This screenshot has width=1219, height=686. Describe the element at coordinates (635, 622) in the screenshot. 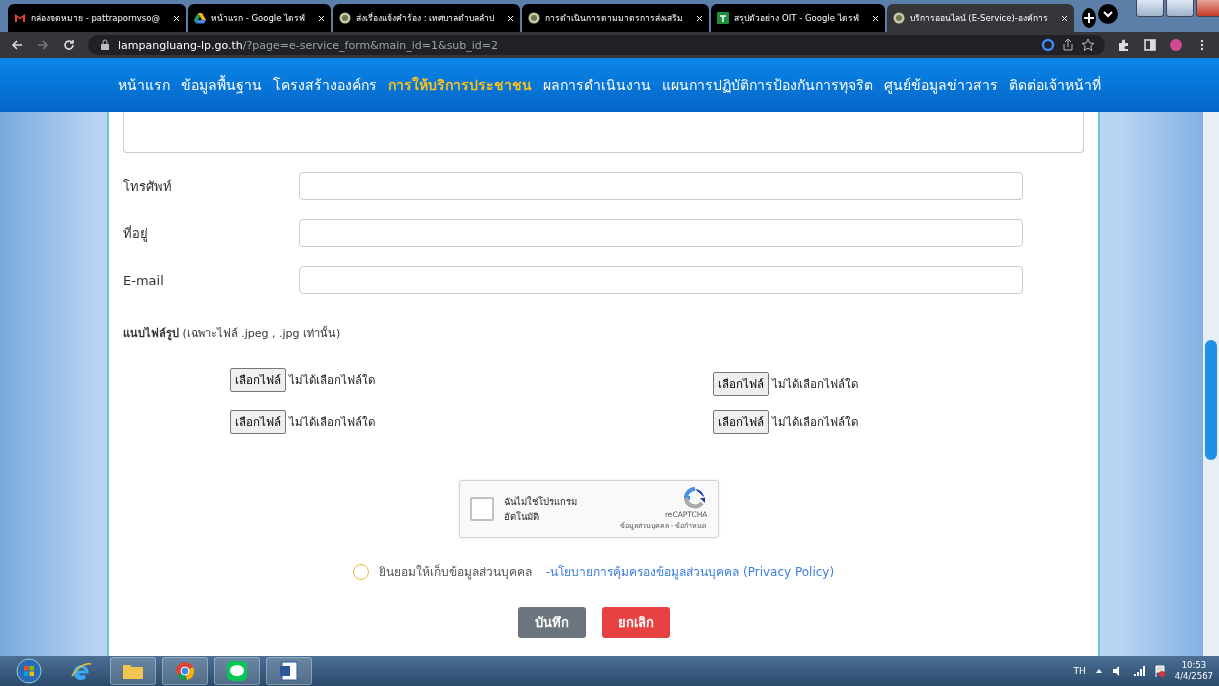

I see `cancel-button: ยกเลิก` at that location.